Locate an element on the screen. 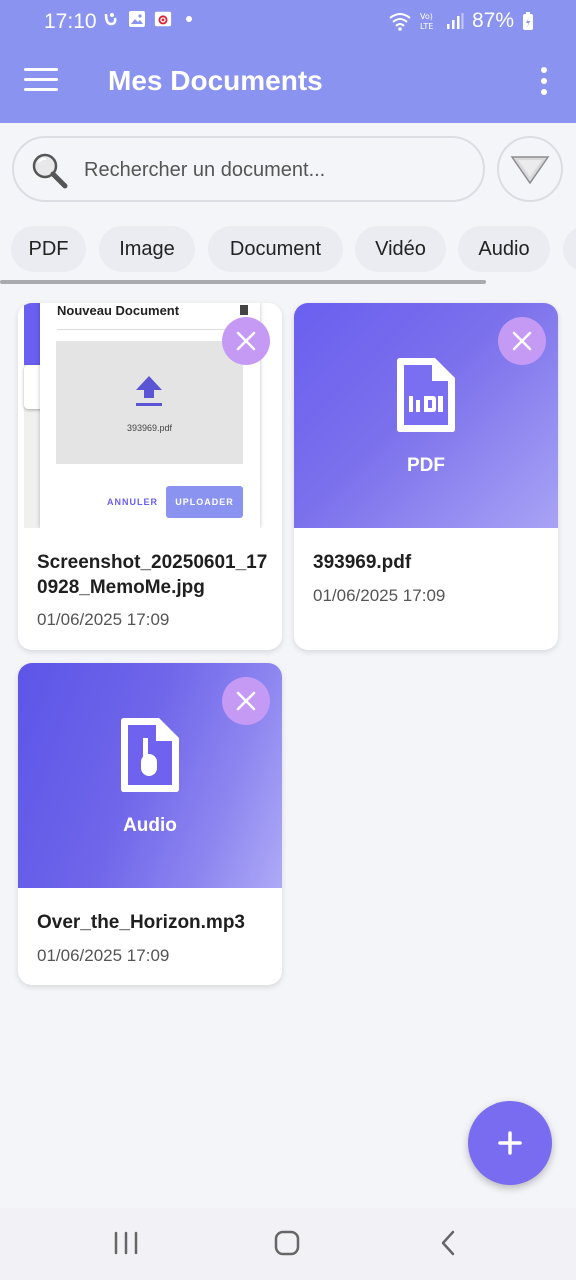 The height and width of the screenshot is (1280, 576). pdf-file-icon is located at coordinates (426, 395).